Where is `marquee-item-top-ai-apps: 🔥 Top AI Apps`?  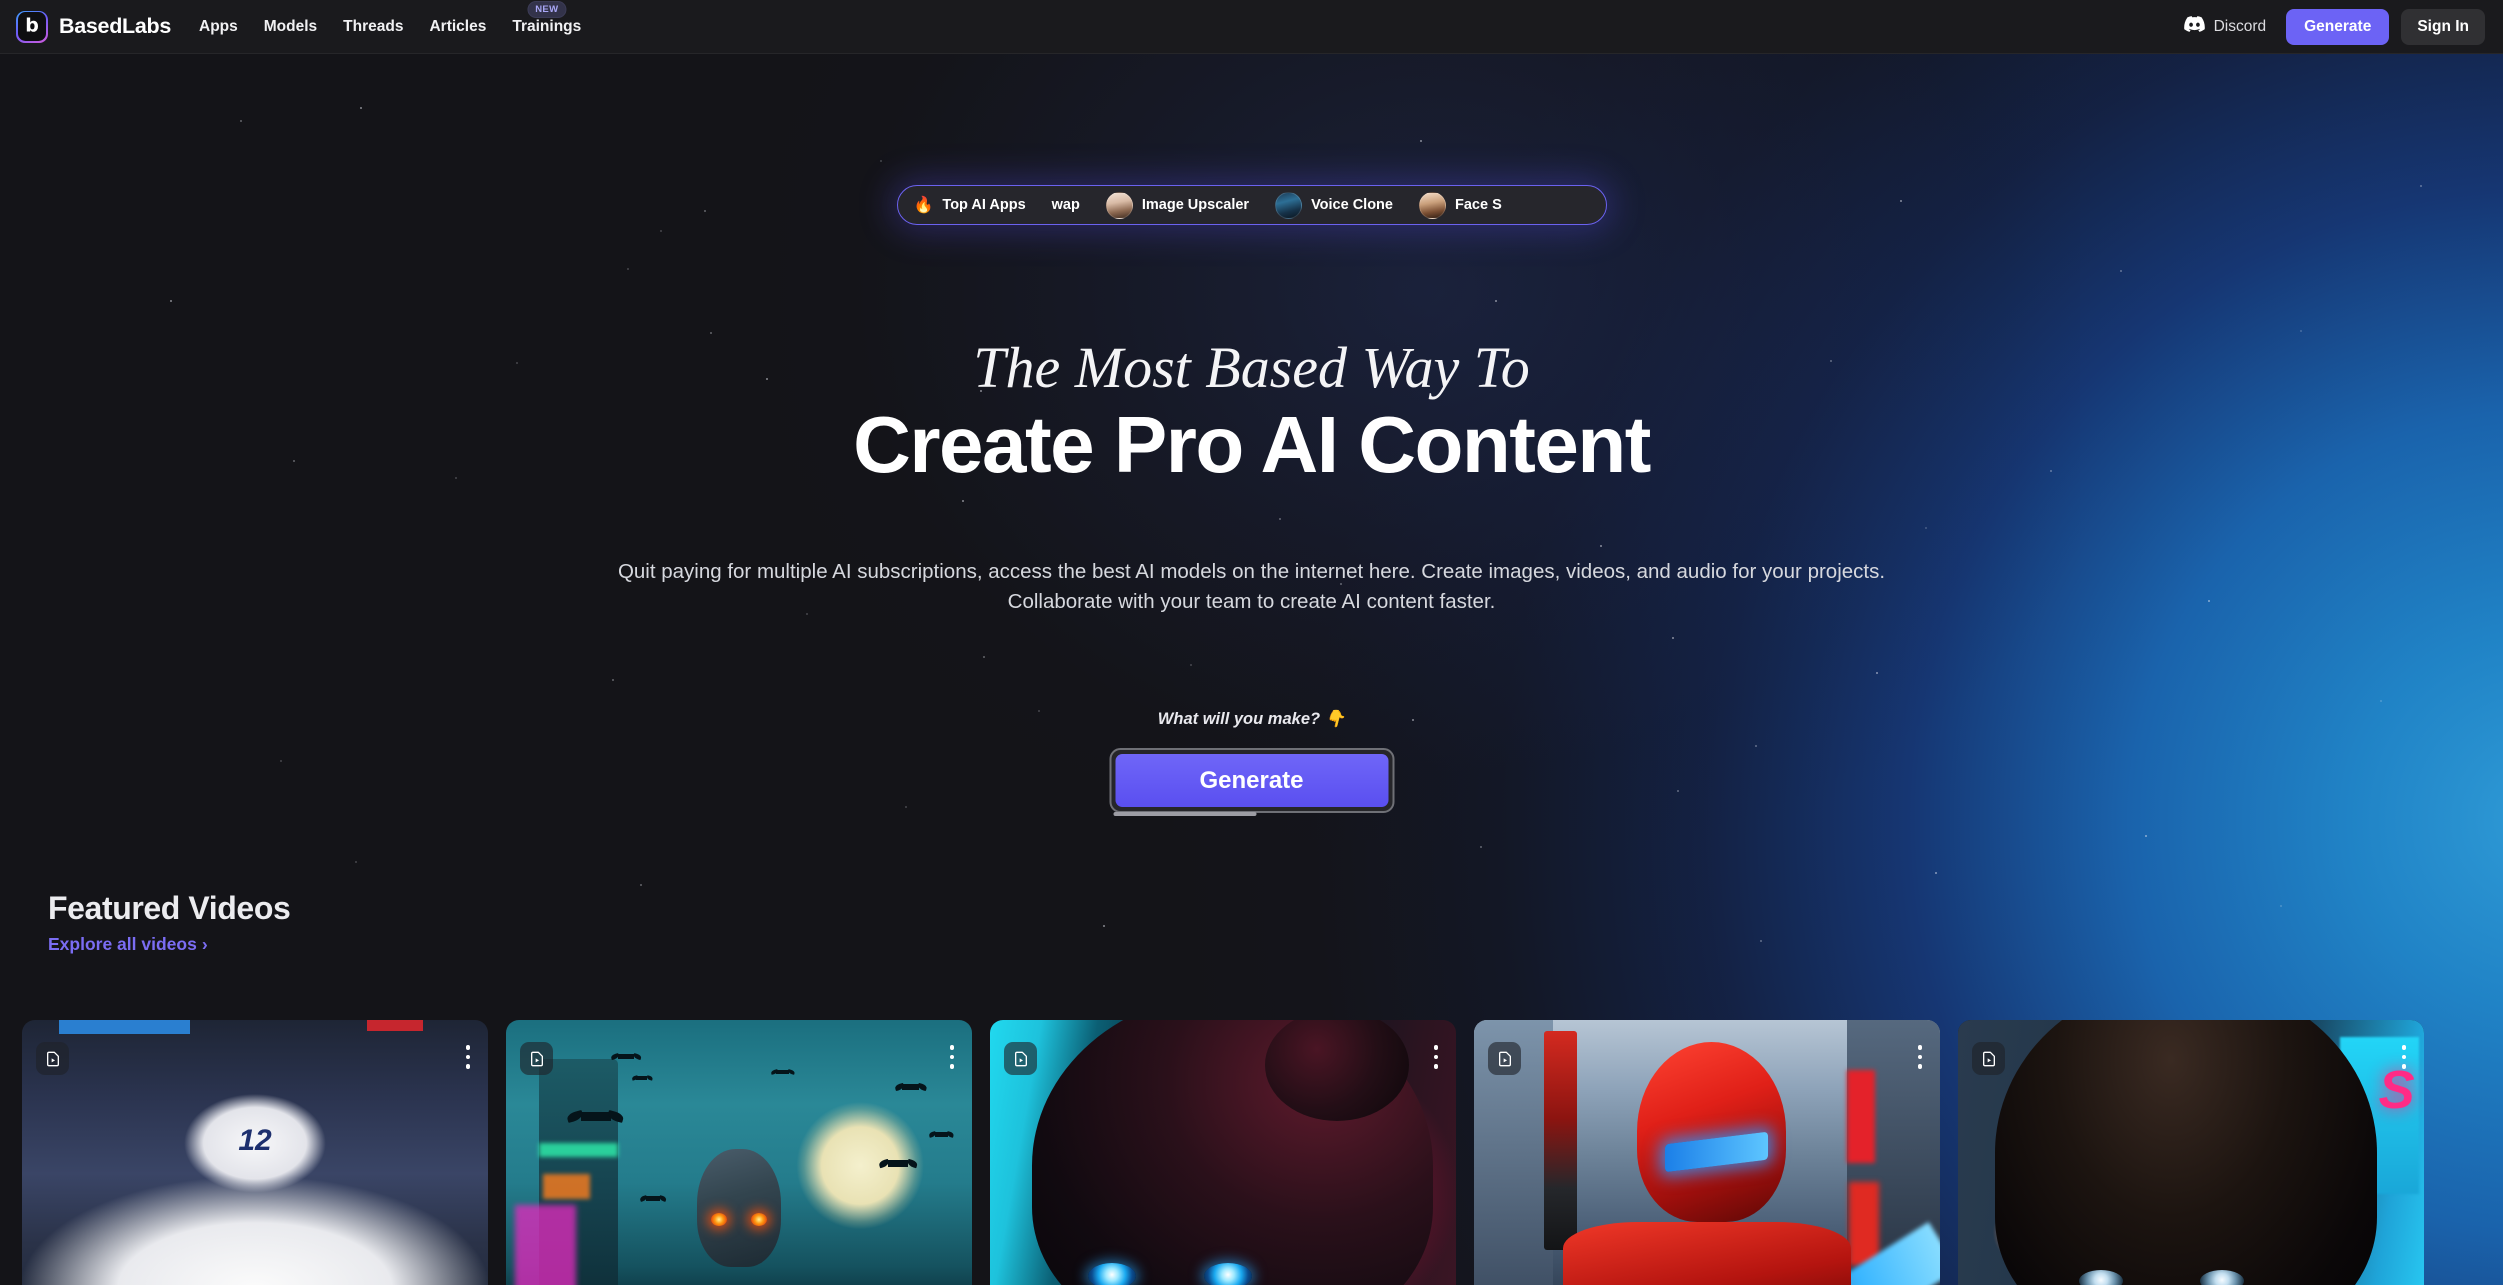 marquee-item-top-ai-apps: 🔥 Top AI Apps is located at coordinates (970, 205).